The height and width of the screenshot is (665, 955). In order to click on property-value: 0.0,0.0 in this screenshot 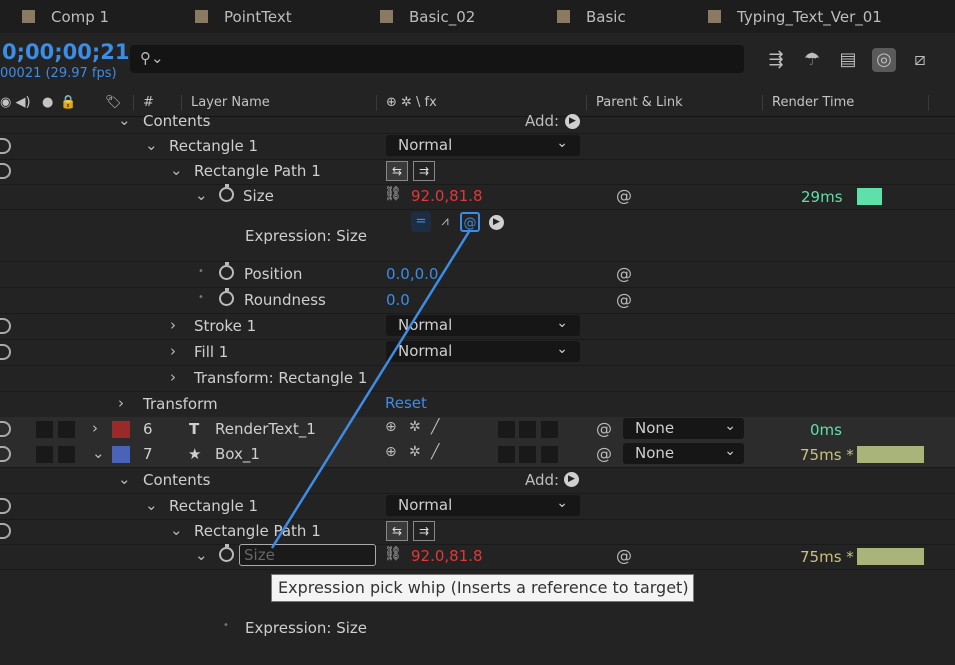, I will do `click(412, 274)`.